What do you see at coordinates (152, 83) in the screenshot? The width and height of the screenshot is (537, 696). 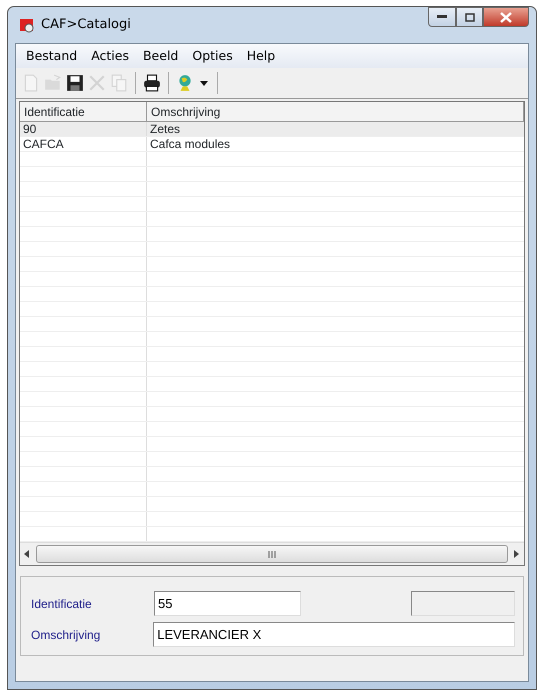 I see `printer-icon` at bounding box center [152, 83].